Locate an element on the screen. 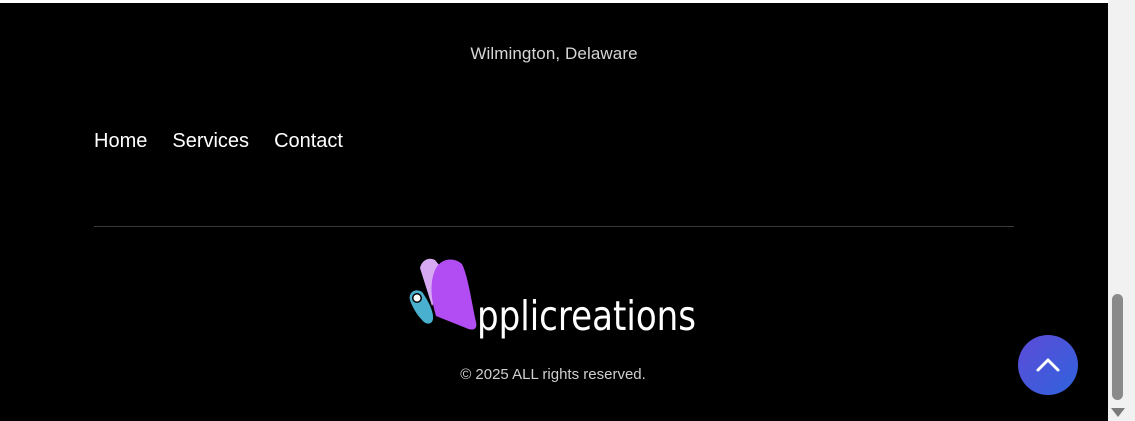  nav-link-home: Home is located at coordinates (120, 141).